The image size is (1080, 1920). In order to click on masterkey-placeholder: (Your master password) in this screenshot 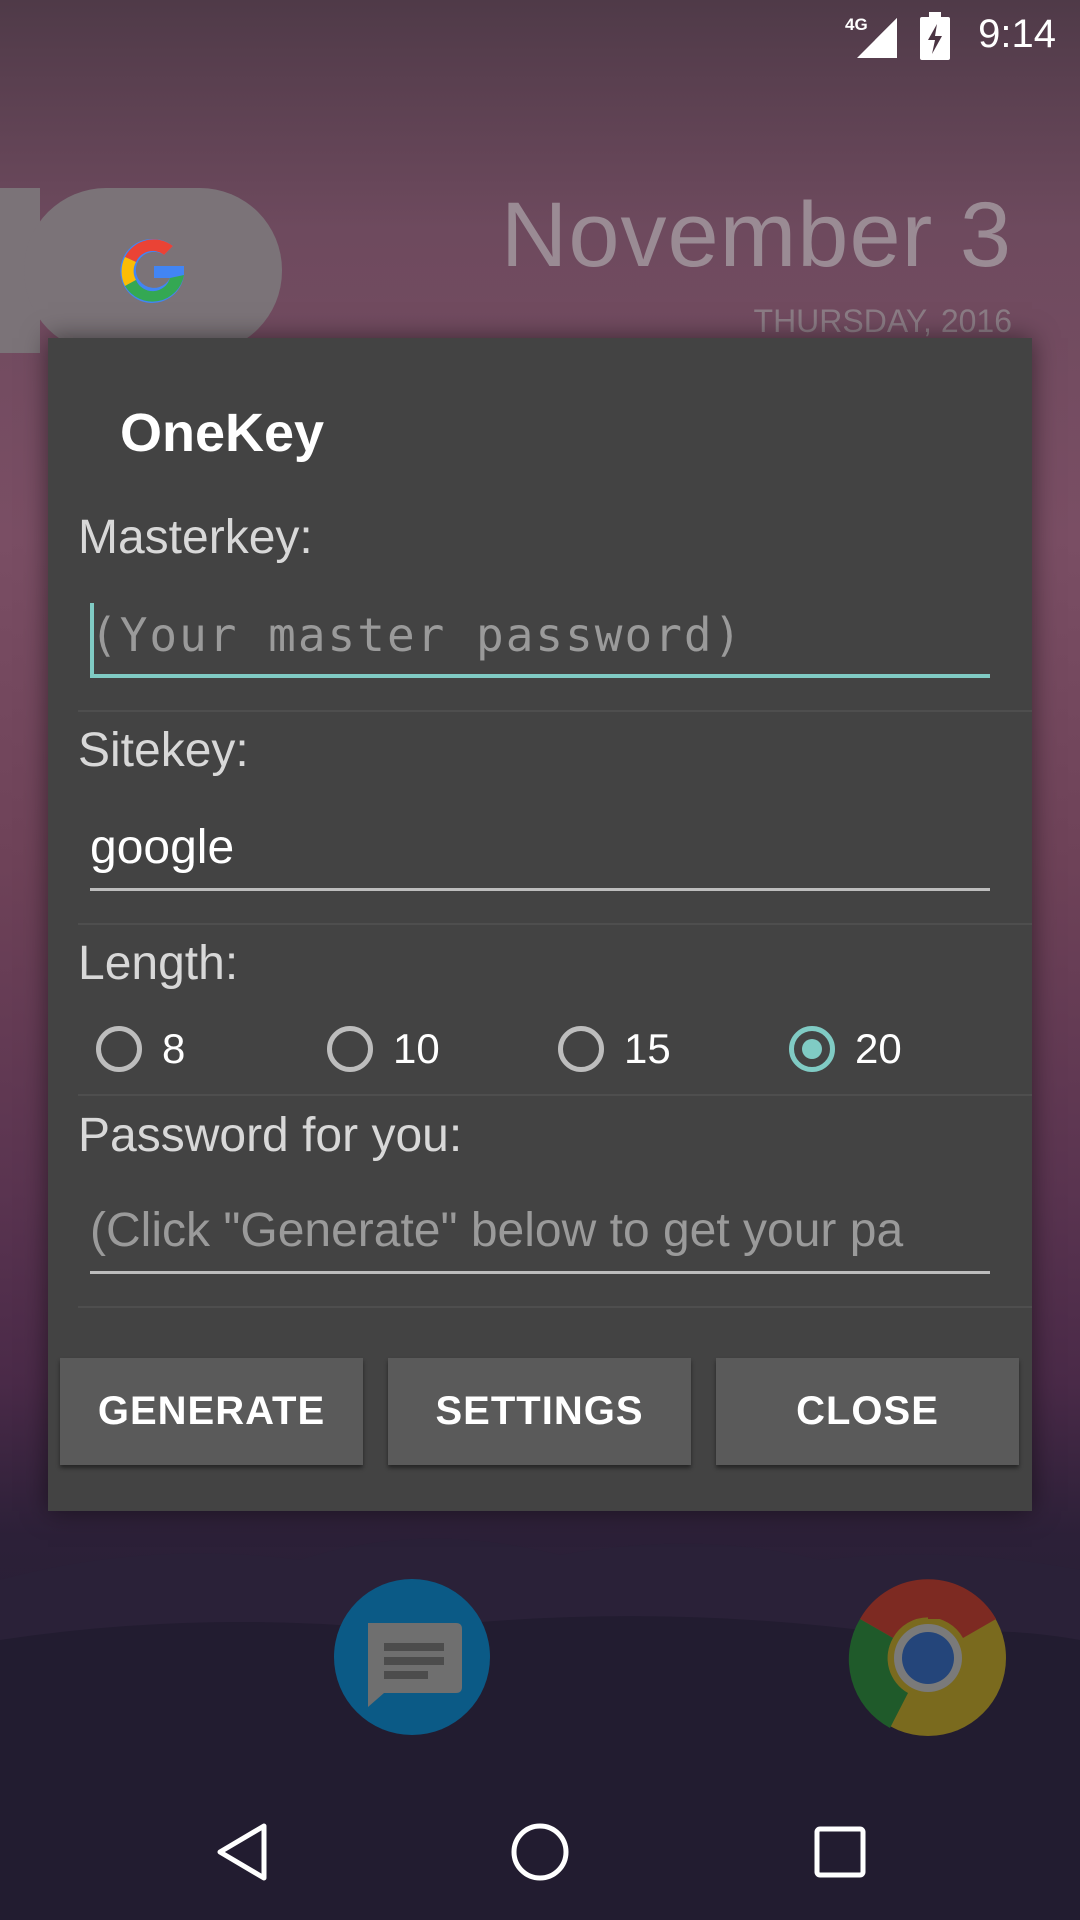, I will do `click(417, 635)`.